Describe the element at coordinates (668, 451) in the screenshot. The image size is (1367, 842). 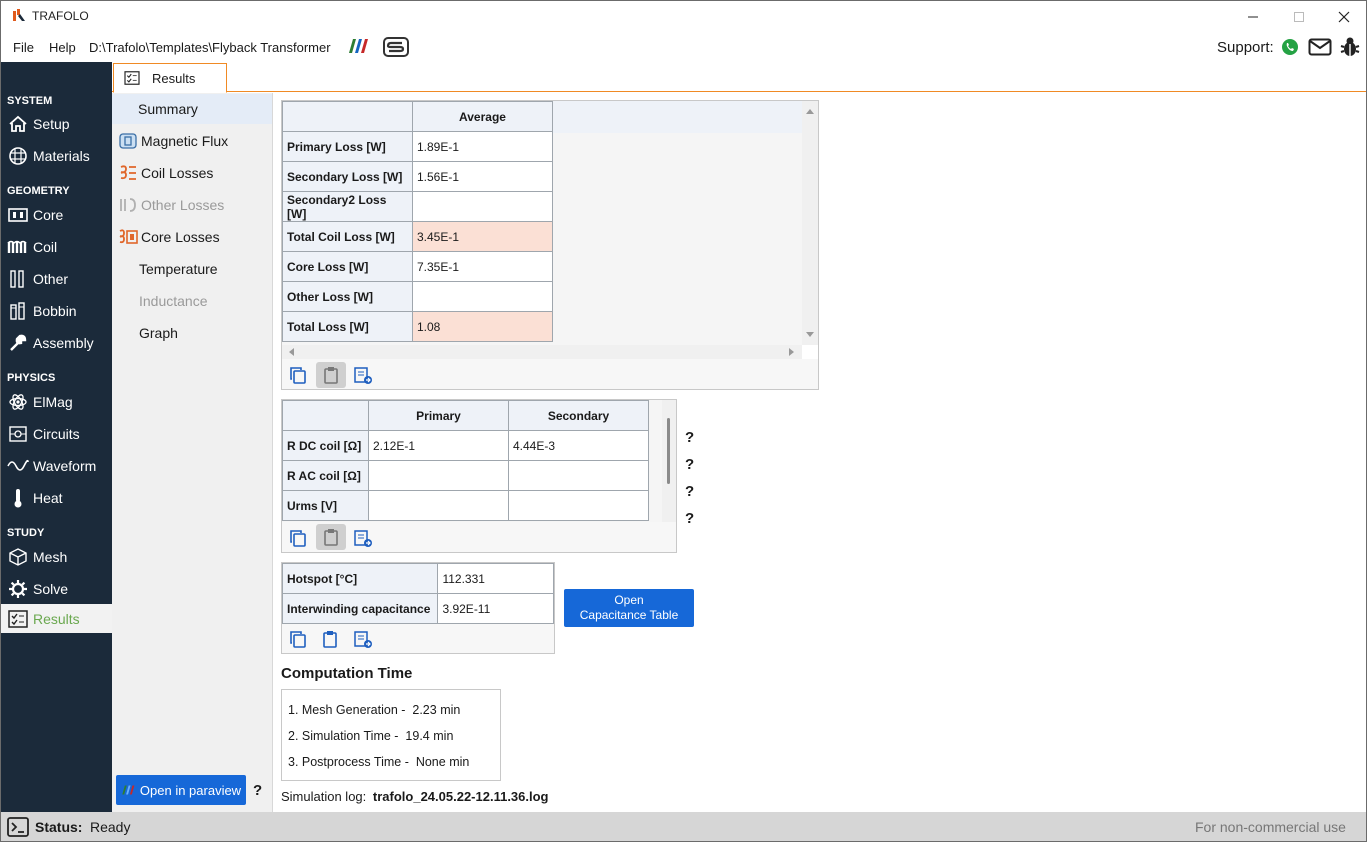
I see `scrollbar-thumb` at that location.